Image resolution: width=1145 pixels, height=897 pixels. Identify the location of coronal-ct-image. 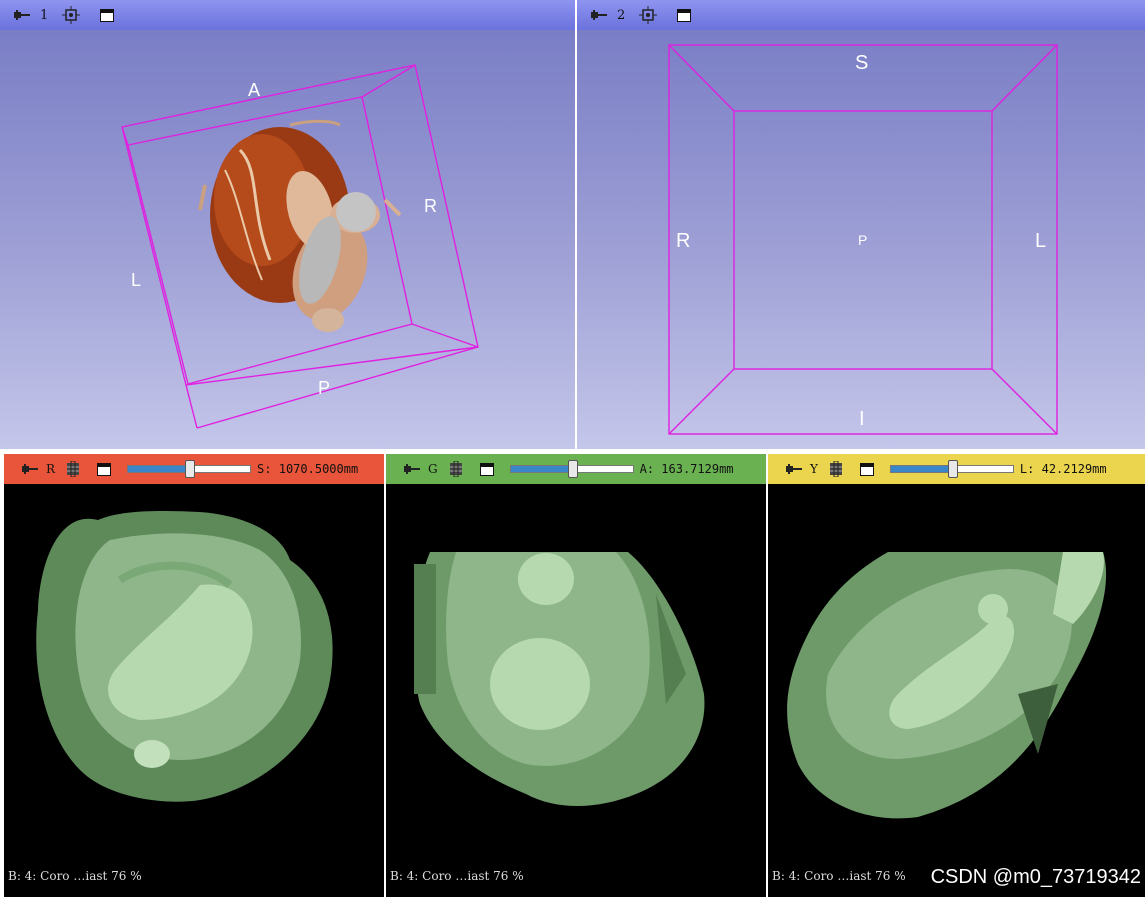
(559, 679).